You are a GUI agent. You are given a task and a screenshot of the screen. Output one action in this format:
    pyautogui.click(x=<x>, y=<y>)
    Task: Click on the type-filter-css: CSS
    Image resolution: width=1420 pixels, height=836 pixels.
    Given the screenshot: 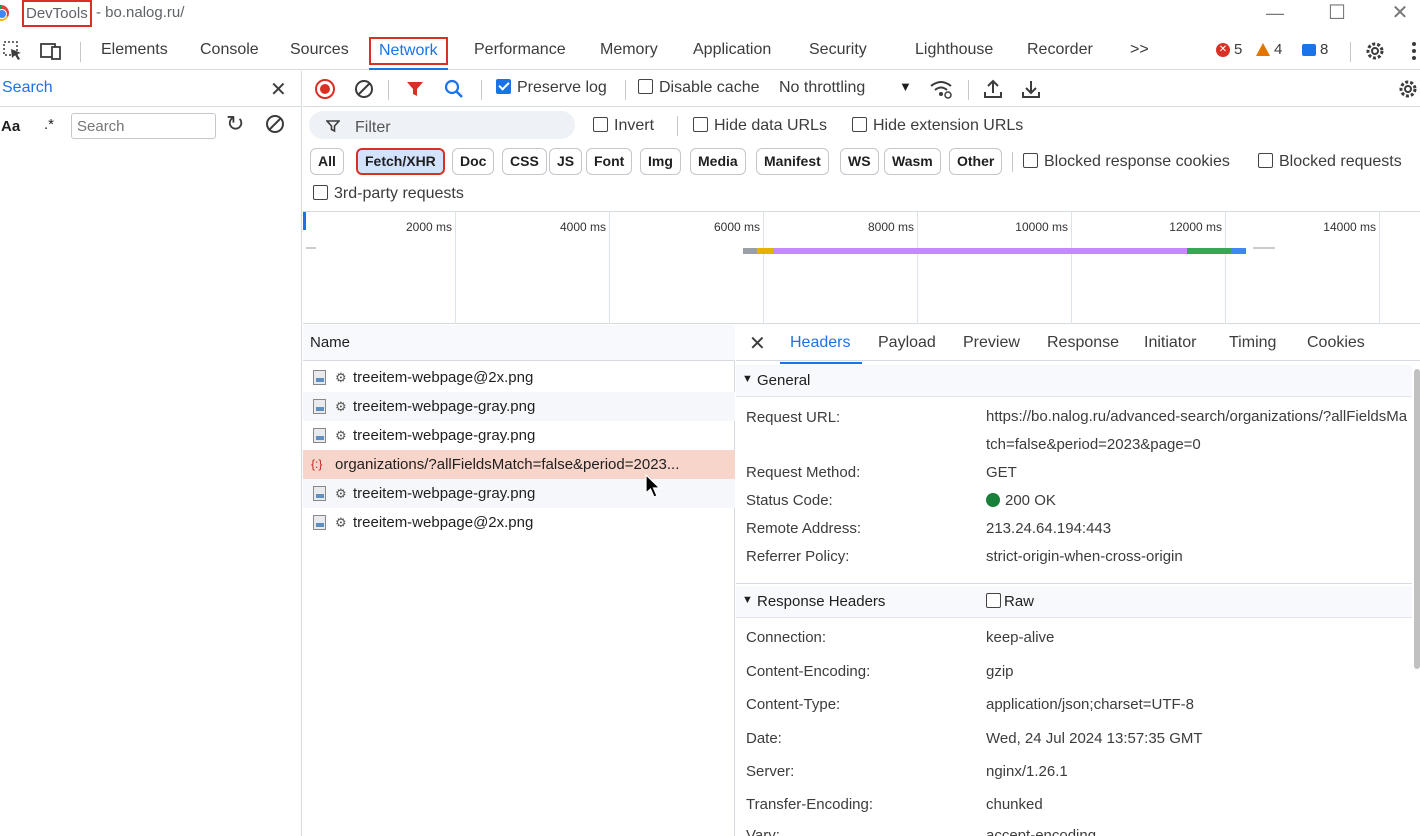 What is the action you would take?
    pyautogui.click(x=524, y=161)
    